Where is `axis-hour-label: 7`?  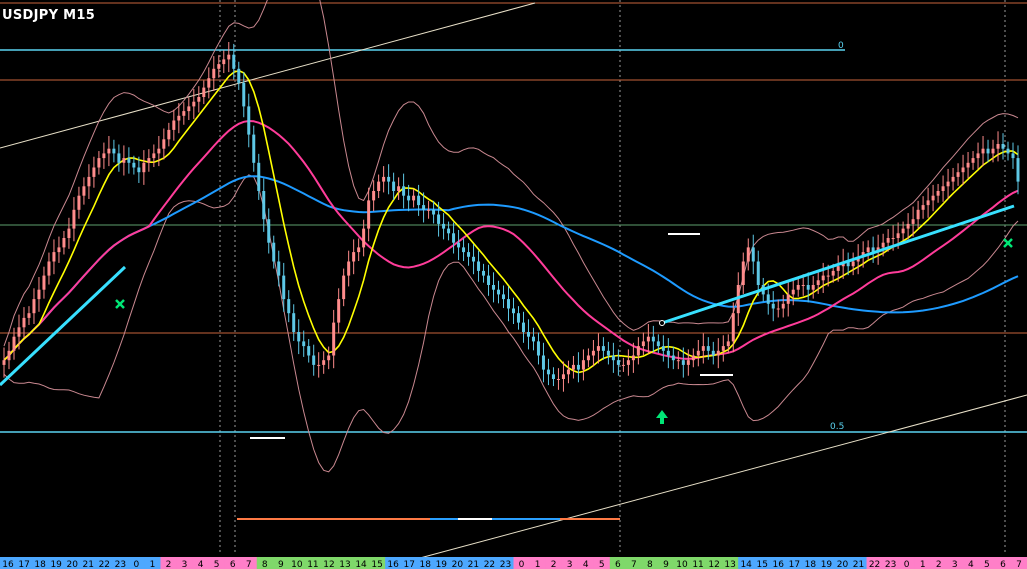 axis-hour-label: 7 is located at coordinates (249, 564).